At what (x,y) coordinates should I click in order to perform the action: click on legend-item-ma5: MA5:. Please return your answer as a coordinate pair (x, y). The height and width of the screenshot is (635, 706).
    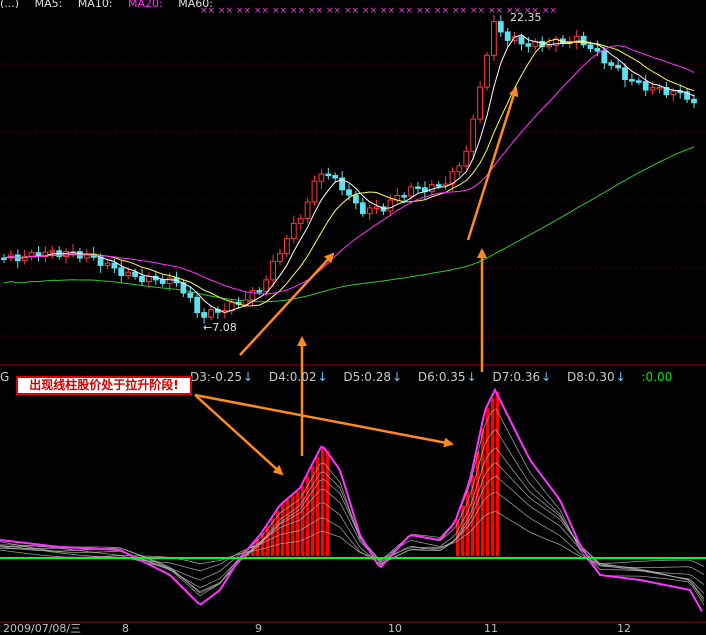
    Looking at the image, I should click on (48, 4).